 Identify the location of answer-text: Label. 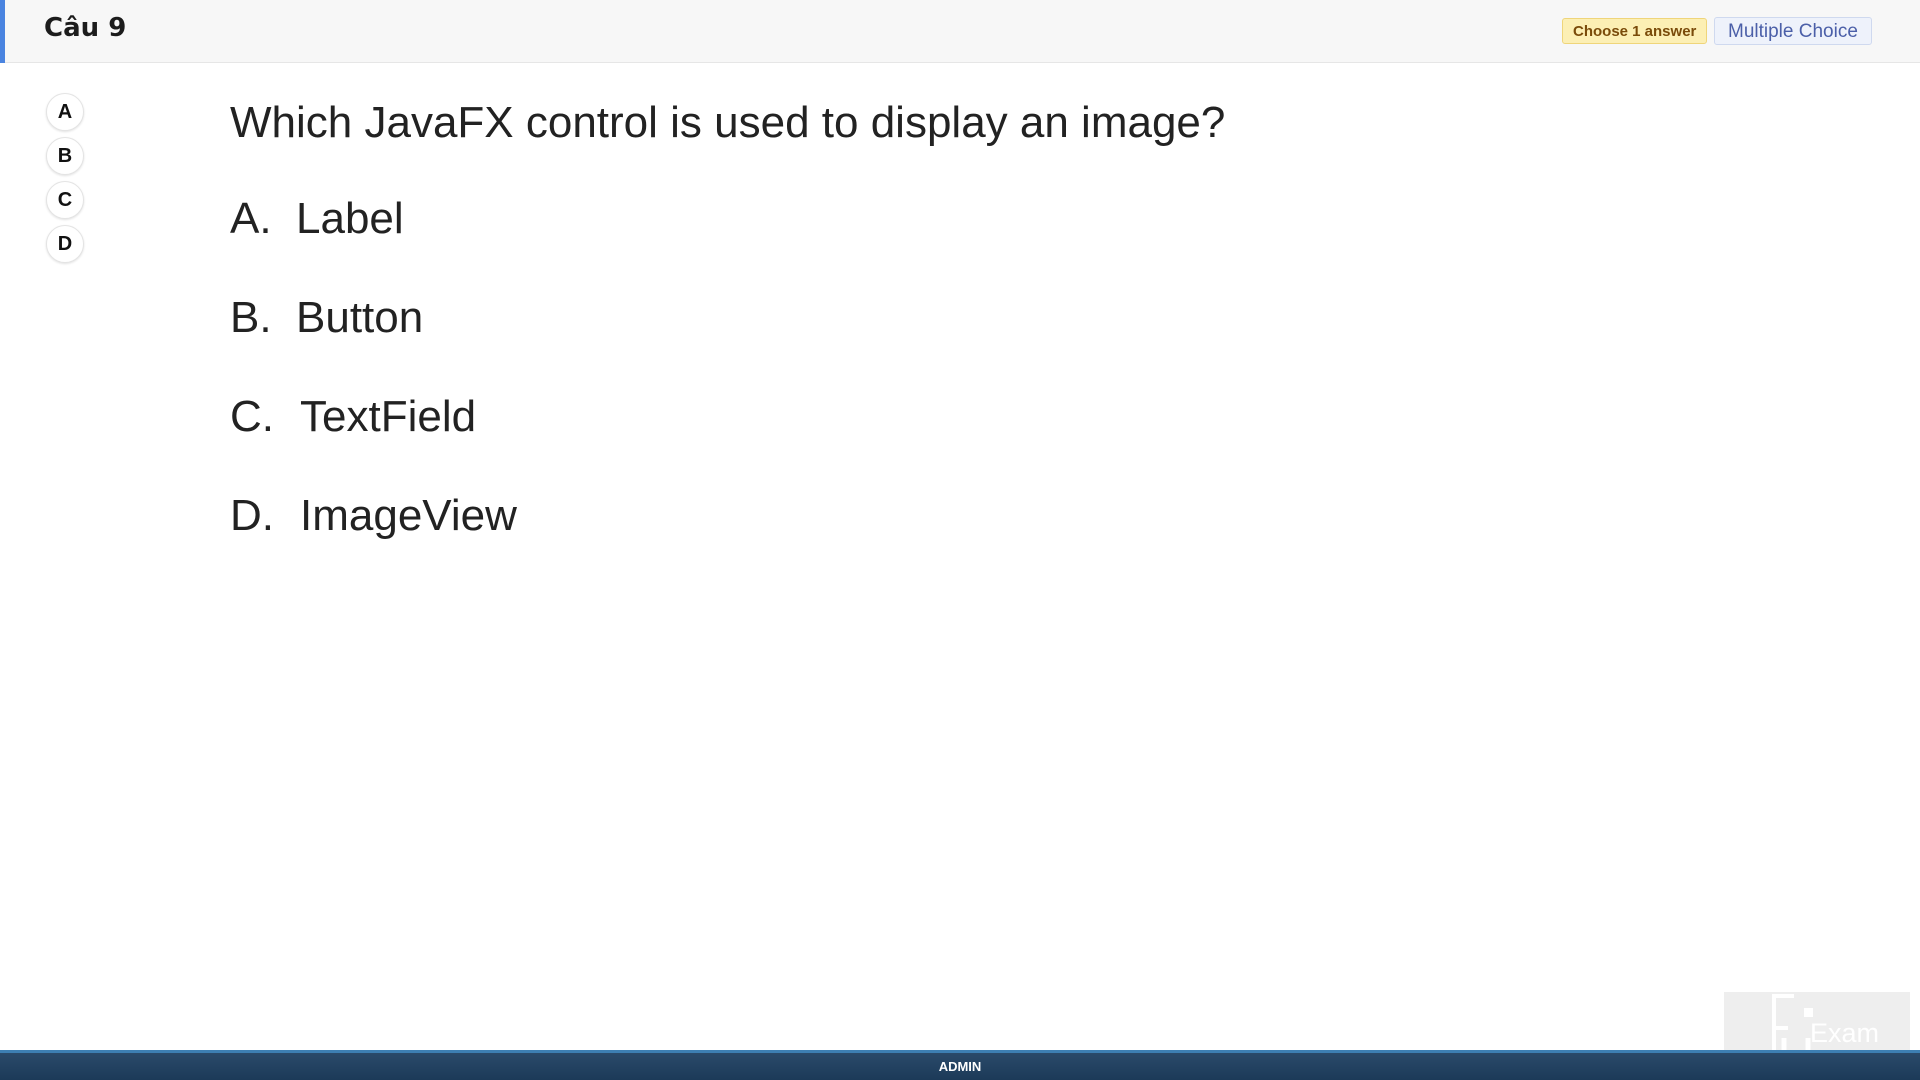
(350, 218).